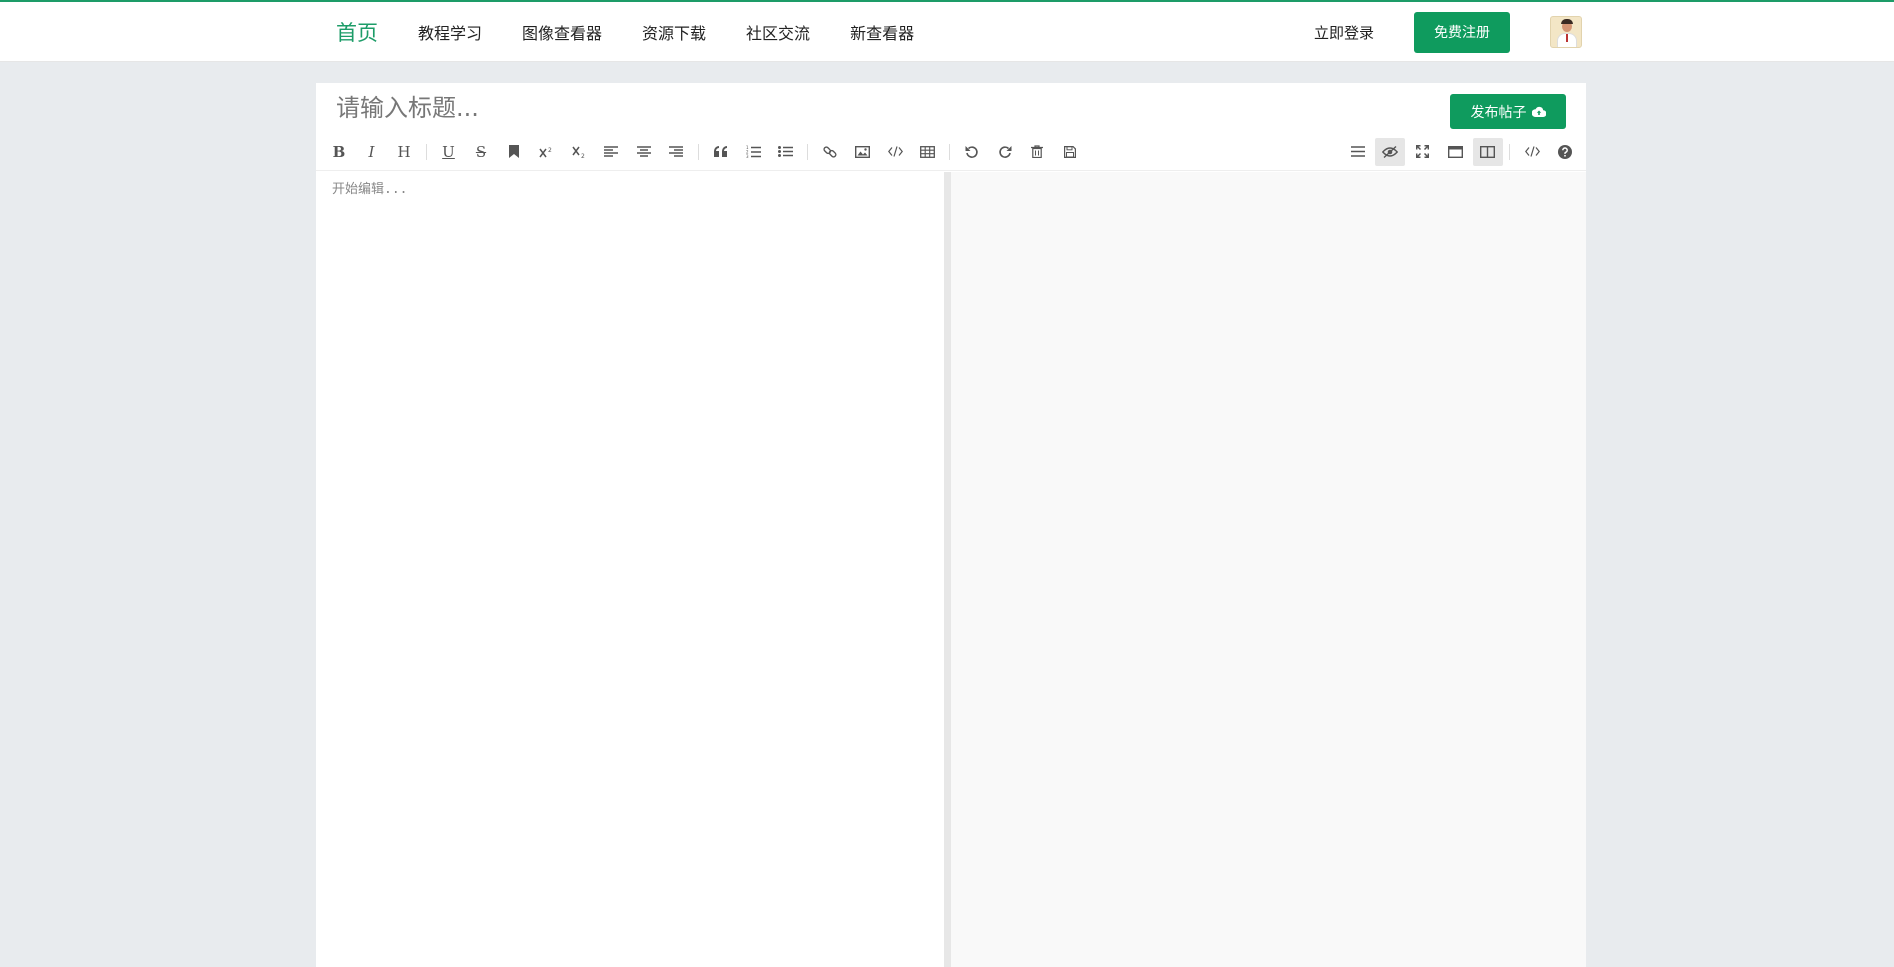 The height and width of the screenshot is (967, 1894). I want to click on align-center-icon, so click(644, 152).